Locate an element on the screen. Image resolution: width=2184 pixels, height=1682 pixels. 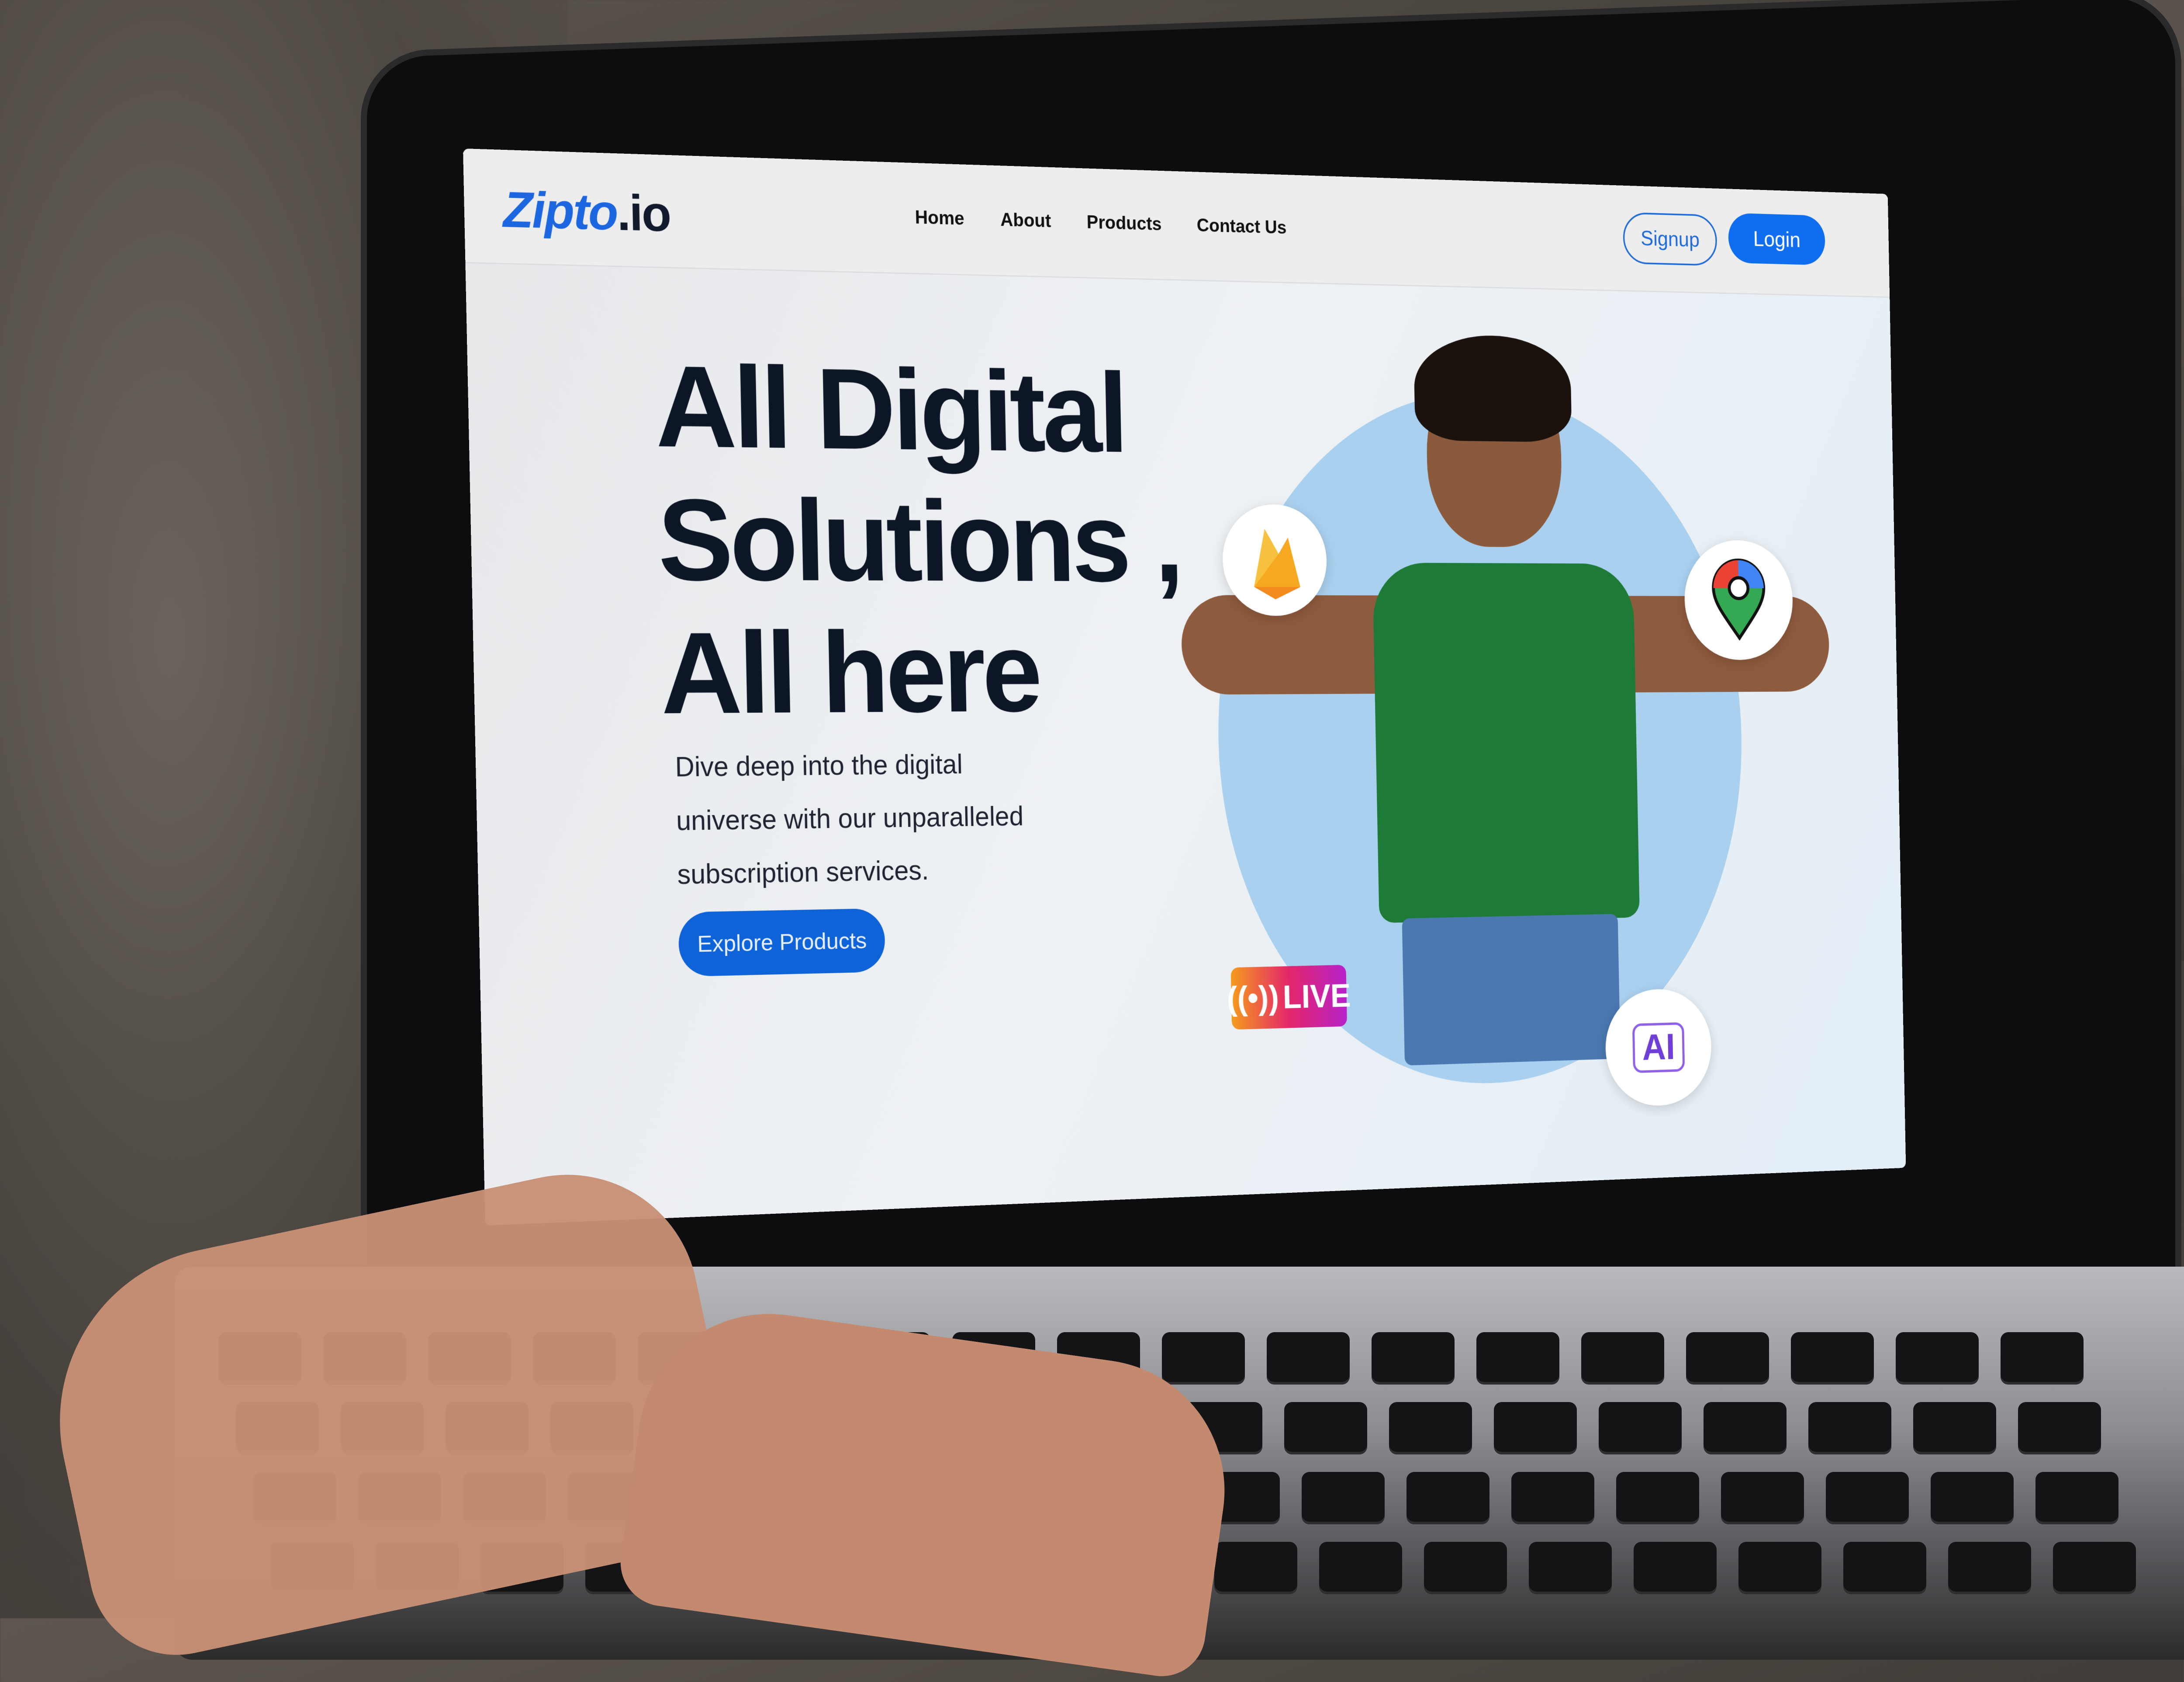
nav-link-products: Products is located at coordinates (1124, 223).